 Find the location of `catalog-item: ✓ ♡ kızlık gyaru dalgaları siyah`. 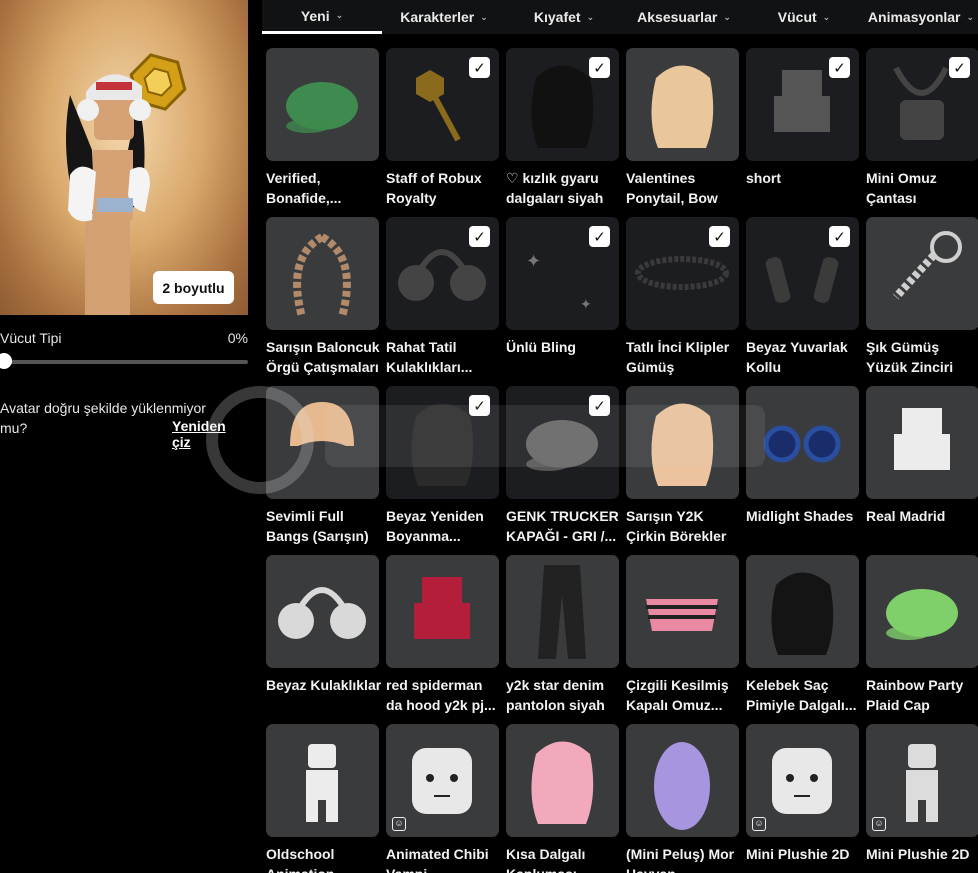

catalog-item: ✓ ♡ kızlık gyaru dalgaları siyah is located at coordinates (562, 120).